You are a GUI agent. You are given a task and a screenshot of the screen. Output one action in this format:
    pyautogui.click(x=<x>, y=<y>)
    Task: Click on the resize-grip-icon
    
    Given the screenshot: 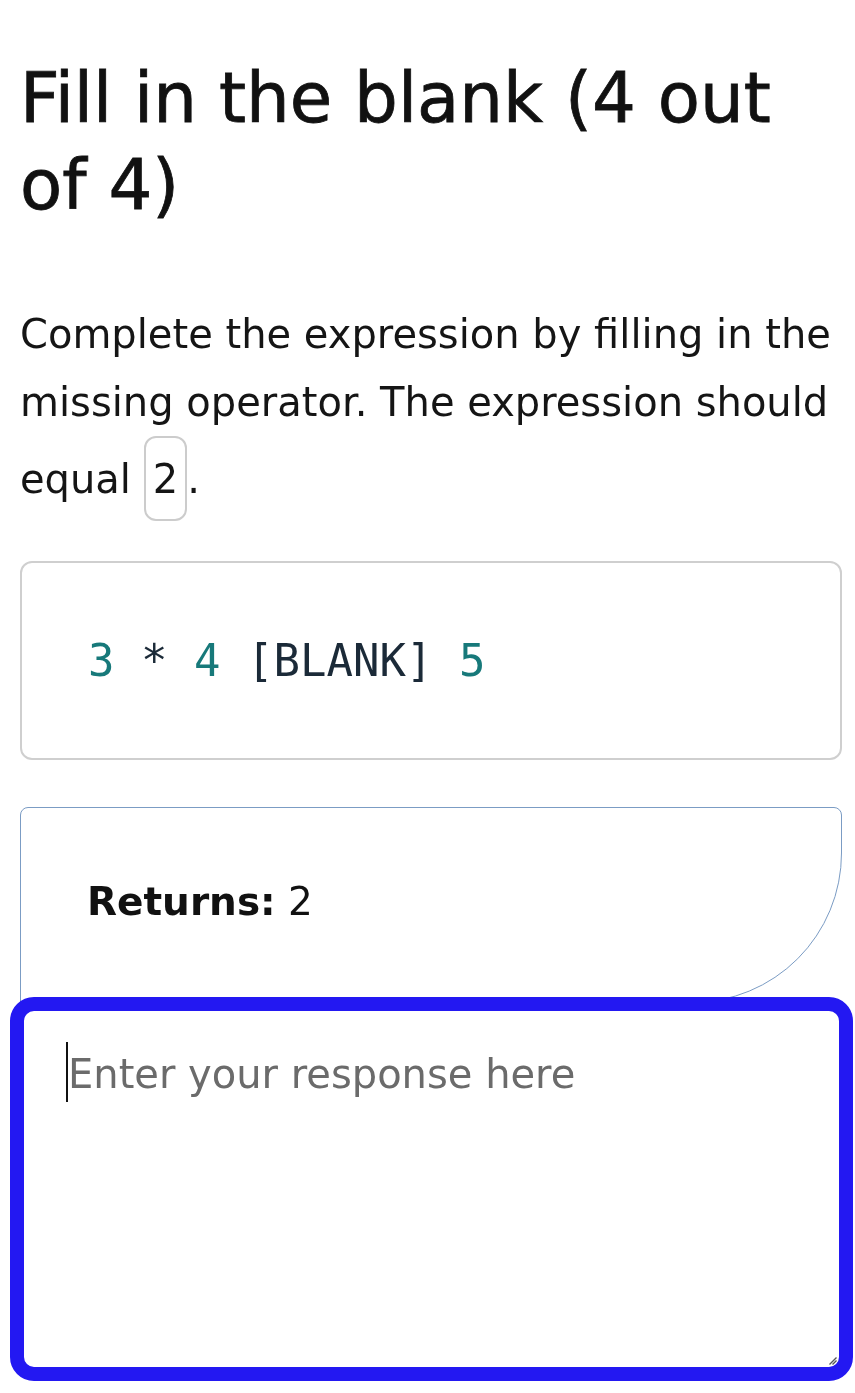 What is the action you would take?
    pyautogui.click(x=833, y=1361)
    